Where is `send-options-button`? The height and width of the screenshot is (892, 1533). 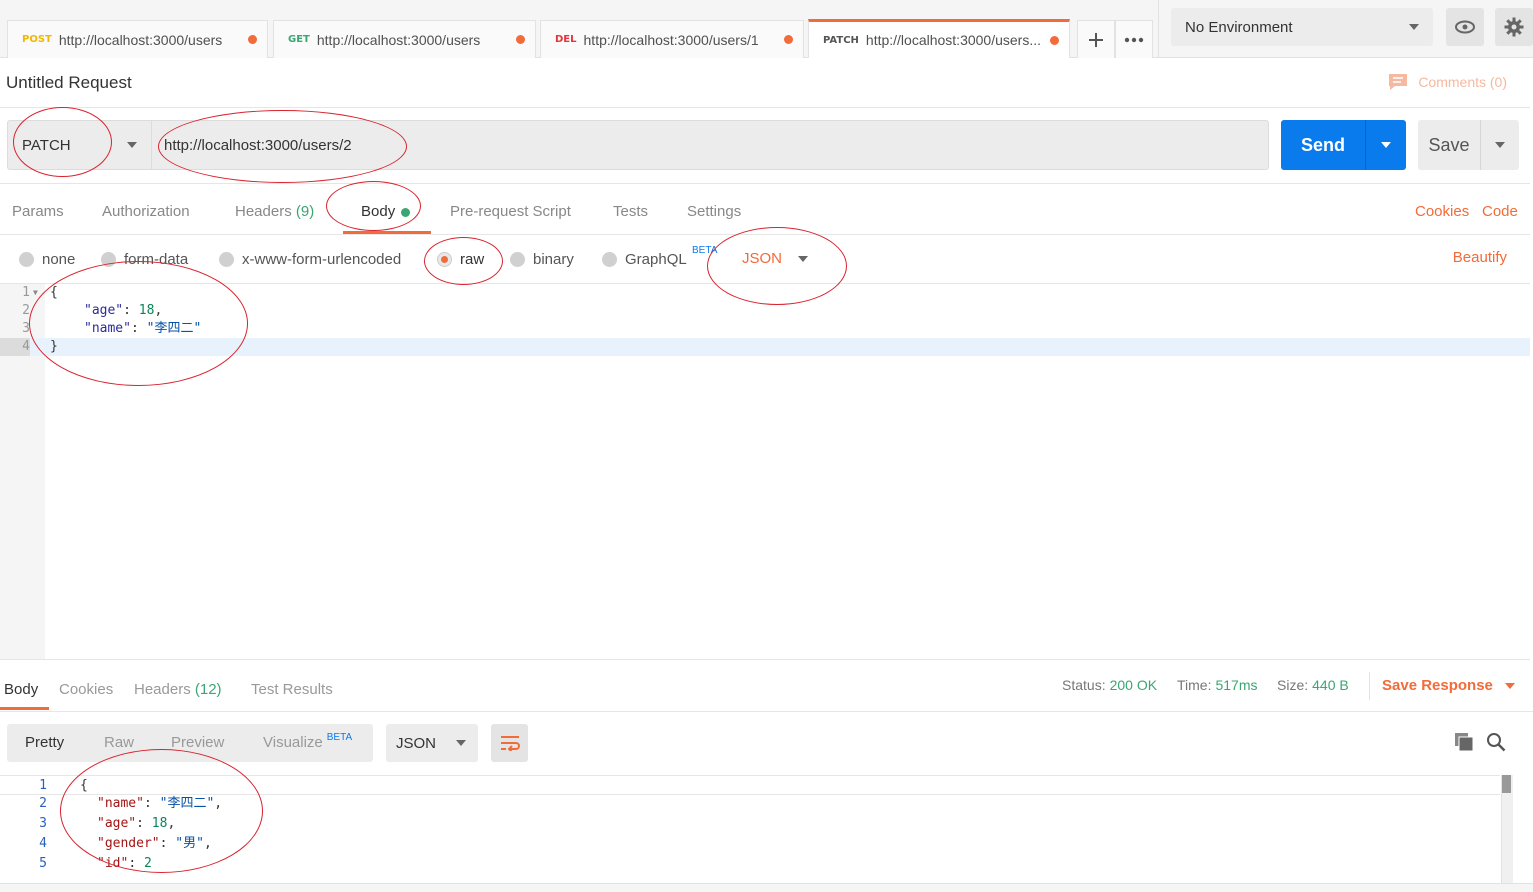 send-options-button is located at coordinates (1386, 145).